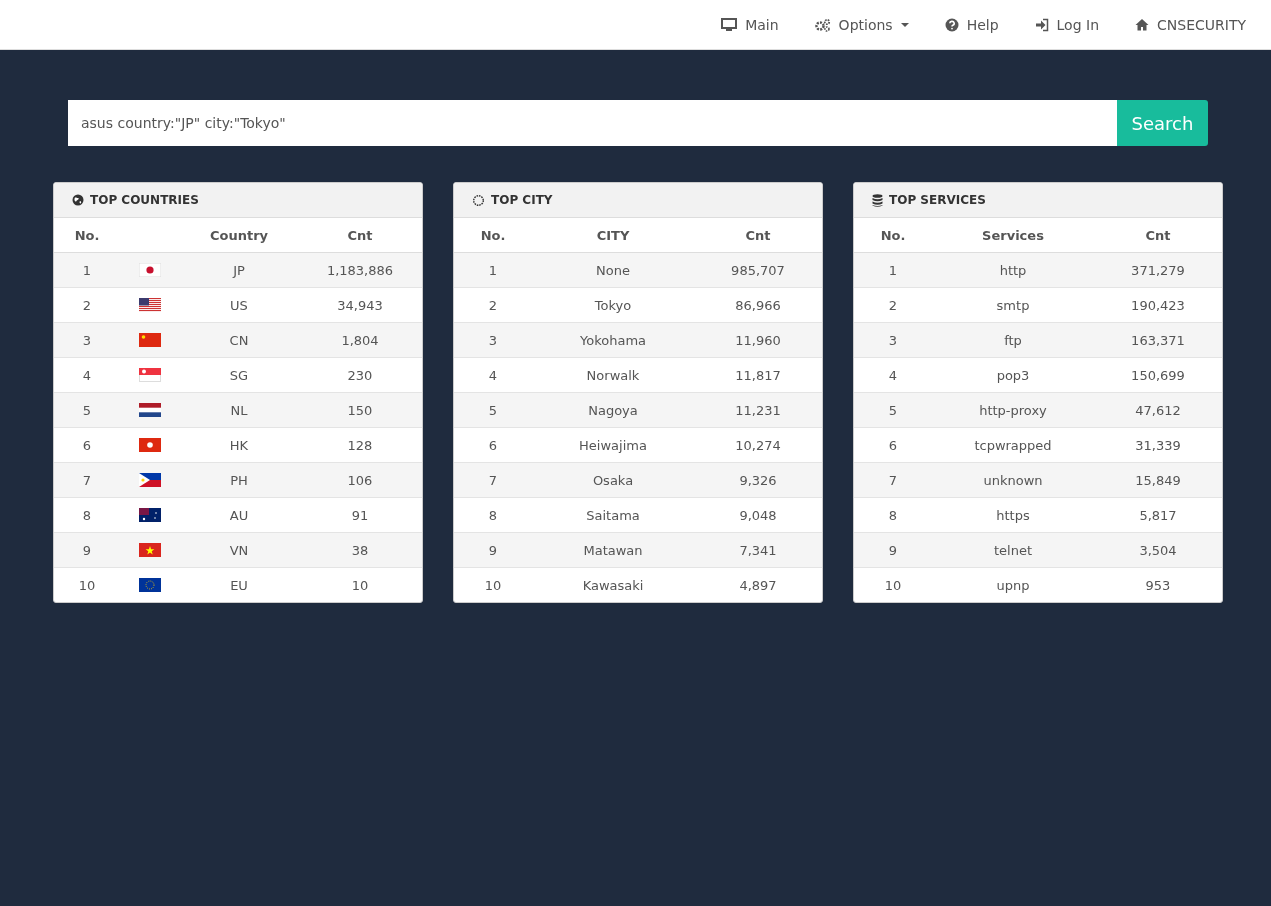 This screenshot has width=1271, height=906. I want to click on table-cell-text: 86,966, so click(758, 305).